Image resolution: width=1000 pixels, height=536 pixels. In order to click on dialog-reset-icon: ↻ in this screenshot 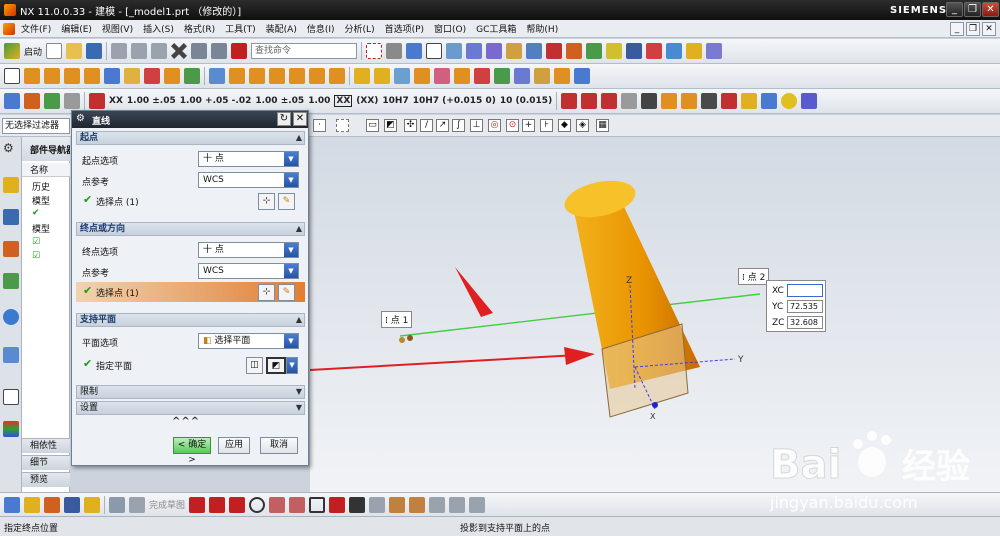, I will do `click(284, 119)`.